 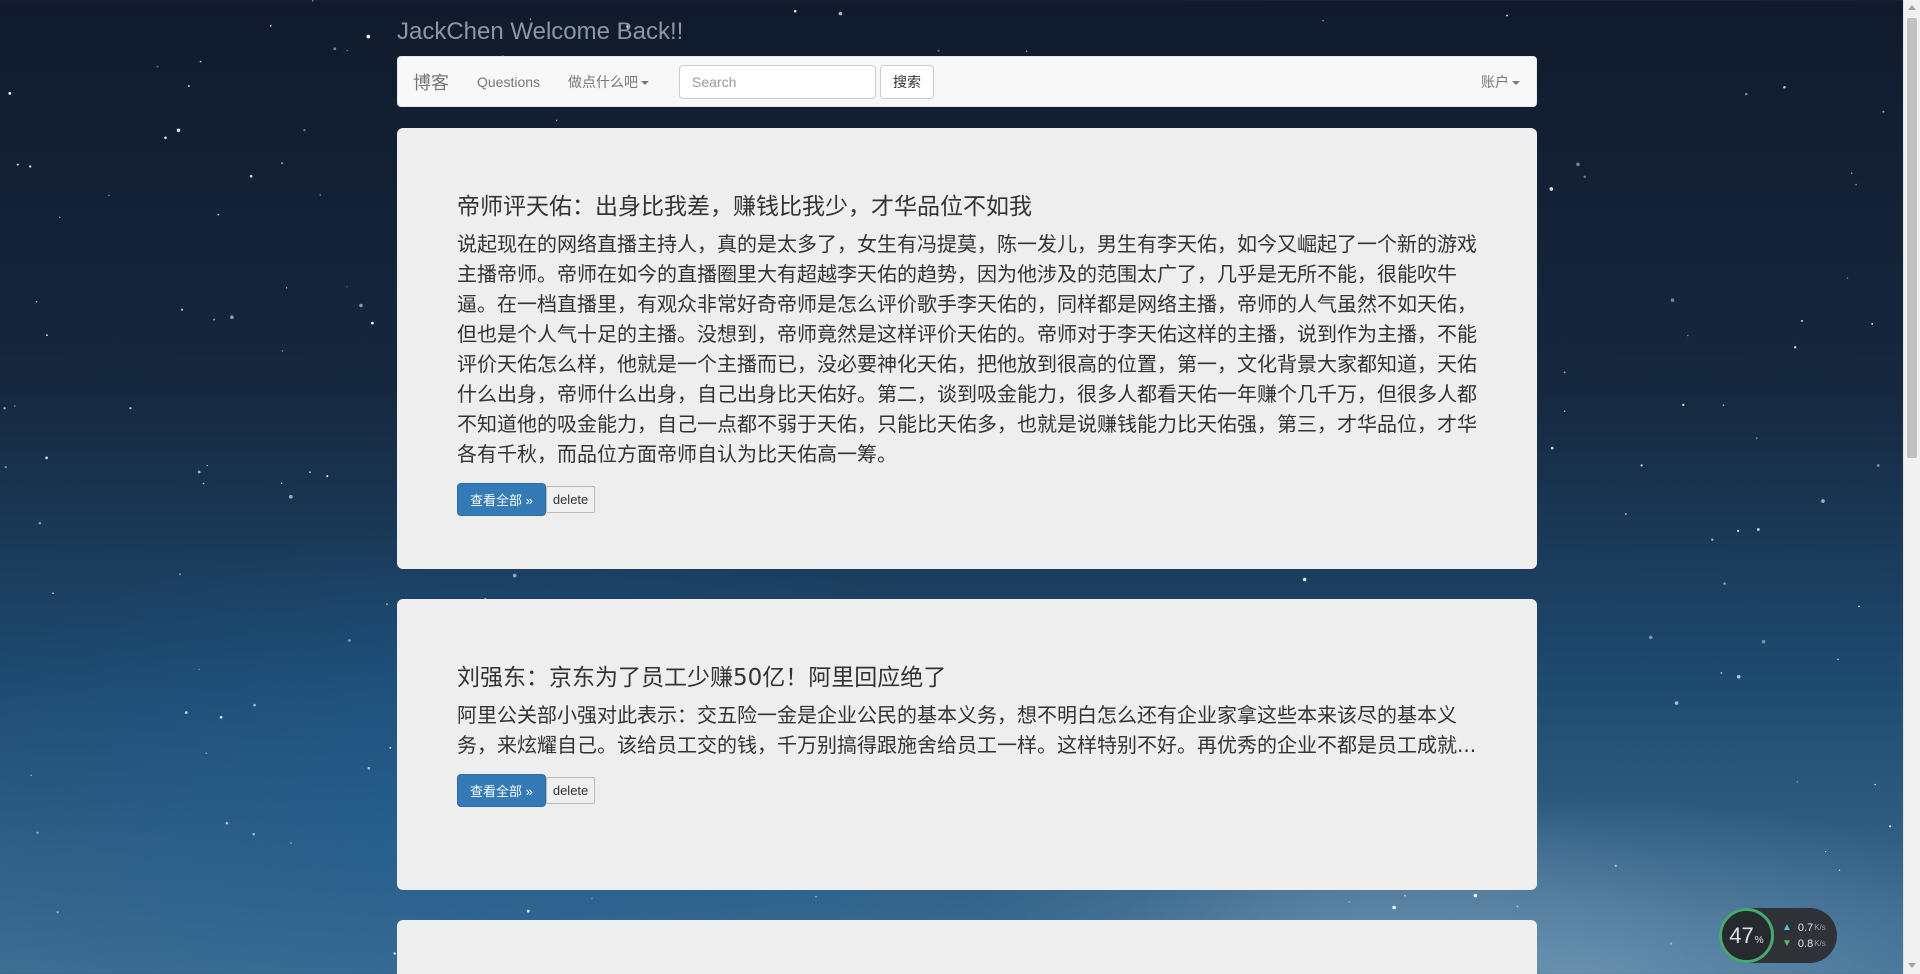 I want to click on search-button: 搜索, so click(x=907, y=81).